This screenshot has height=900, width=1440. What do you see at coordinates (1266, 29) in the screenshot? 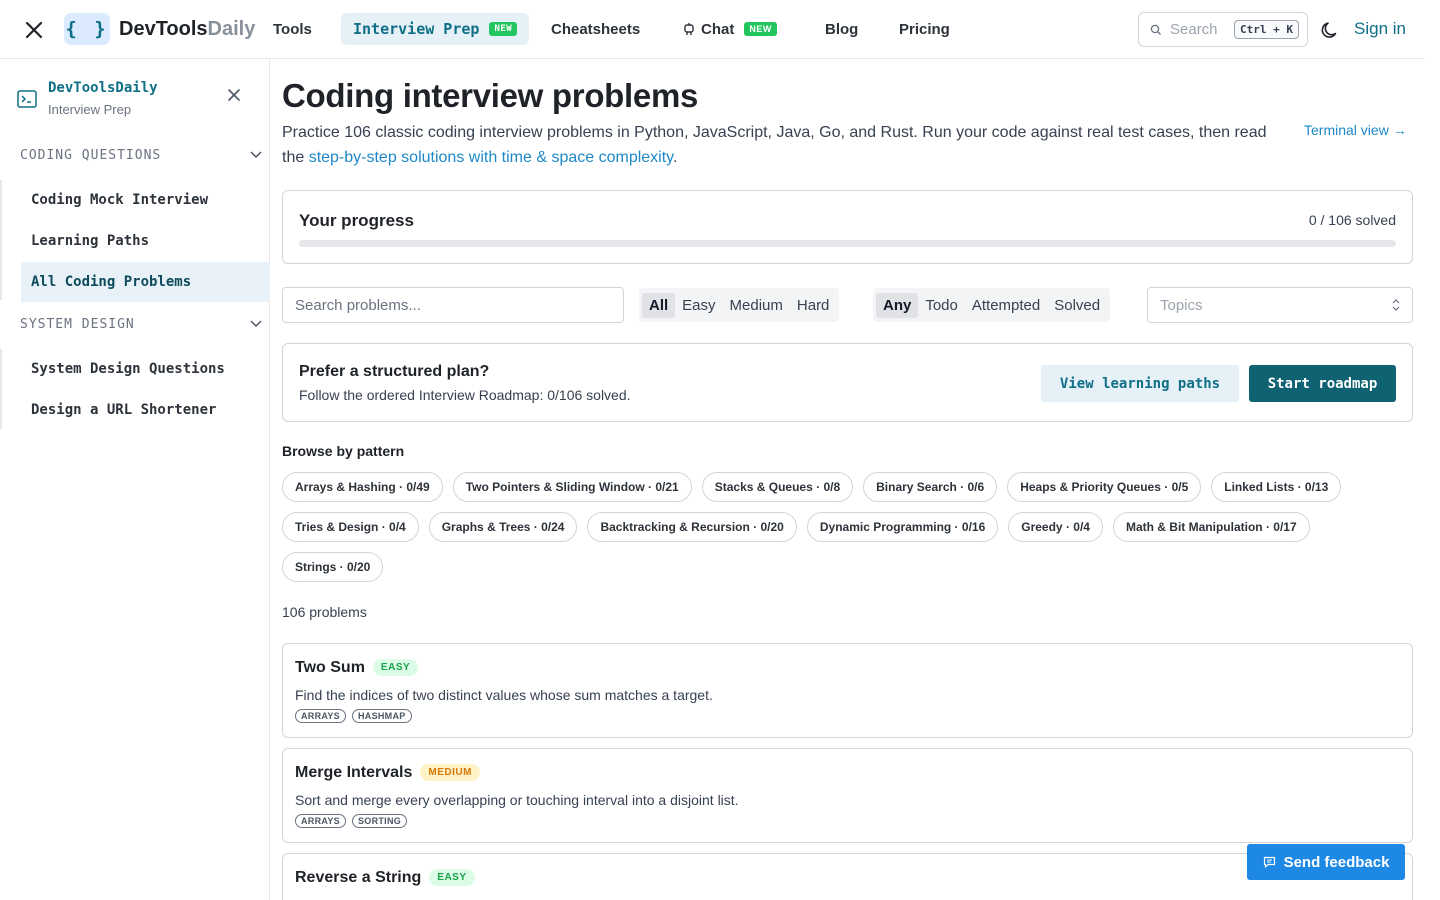
I see `search-shortcut: Ctrl + K` at bounding box center [1266, 29].